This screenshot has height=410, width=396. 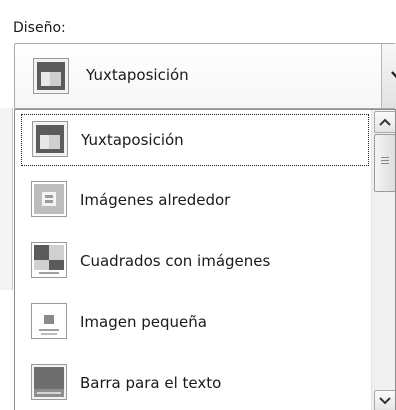 What do you see at coordinates (39, 28) in the screenshot?
I see `layout-label: Diseño:` at bounding box center [39, 28].